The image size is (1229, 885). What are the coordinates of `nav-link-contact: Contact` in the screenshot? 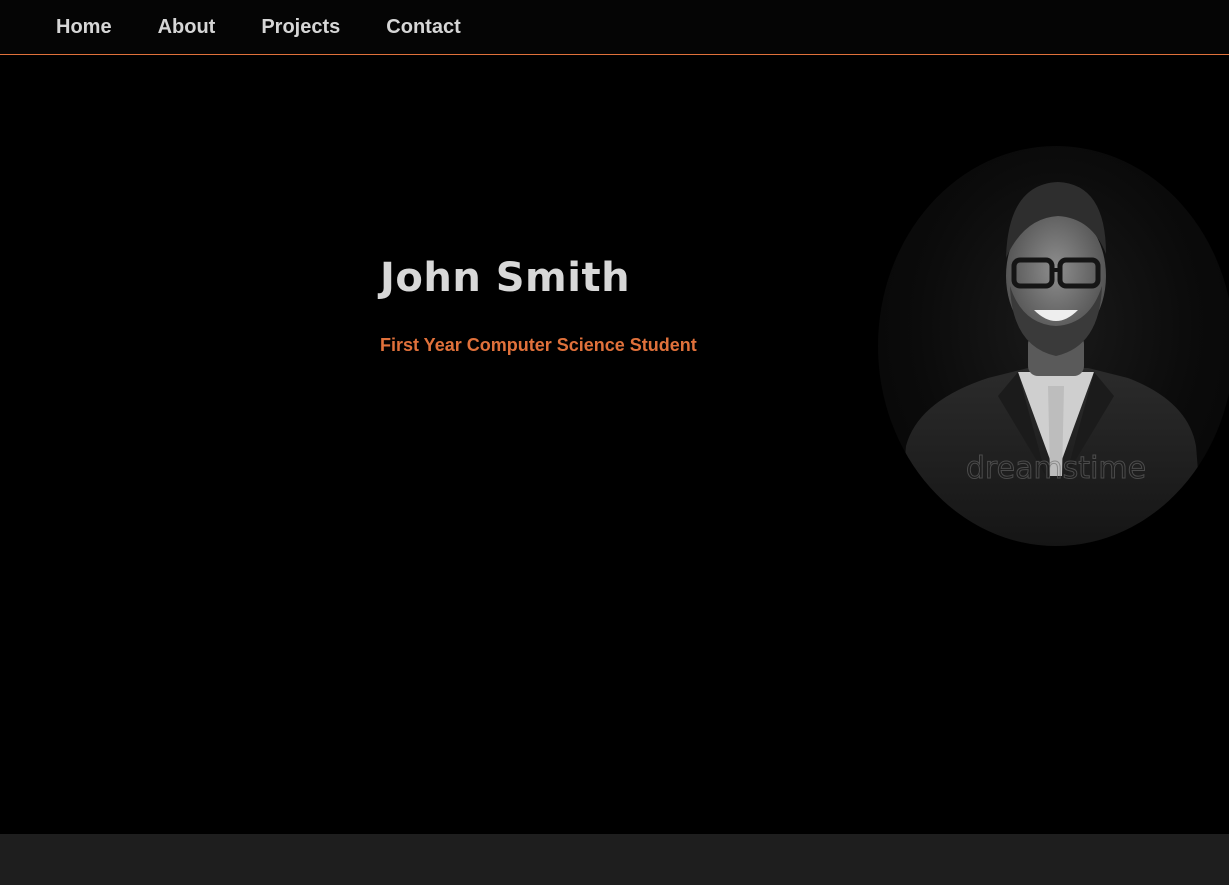 It's located at (423, 27).